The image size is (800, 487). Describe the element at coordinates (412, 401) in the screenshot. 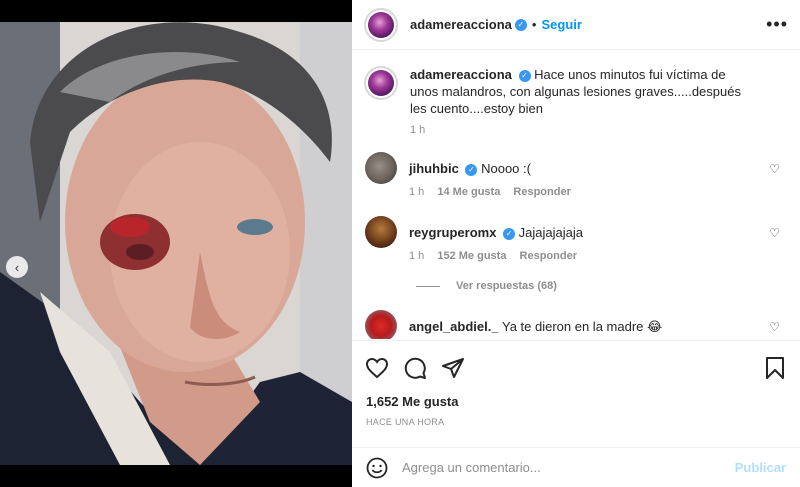

I see `likes-count: 1,652 Me gusta` at that location.